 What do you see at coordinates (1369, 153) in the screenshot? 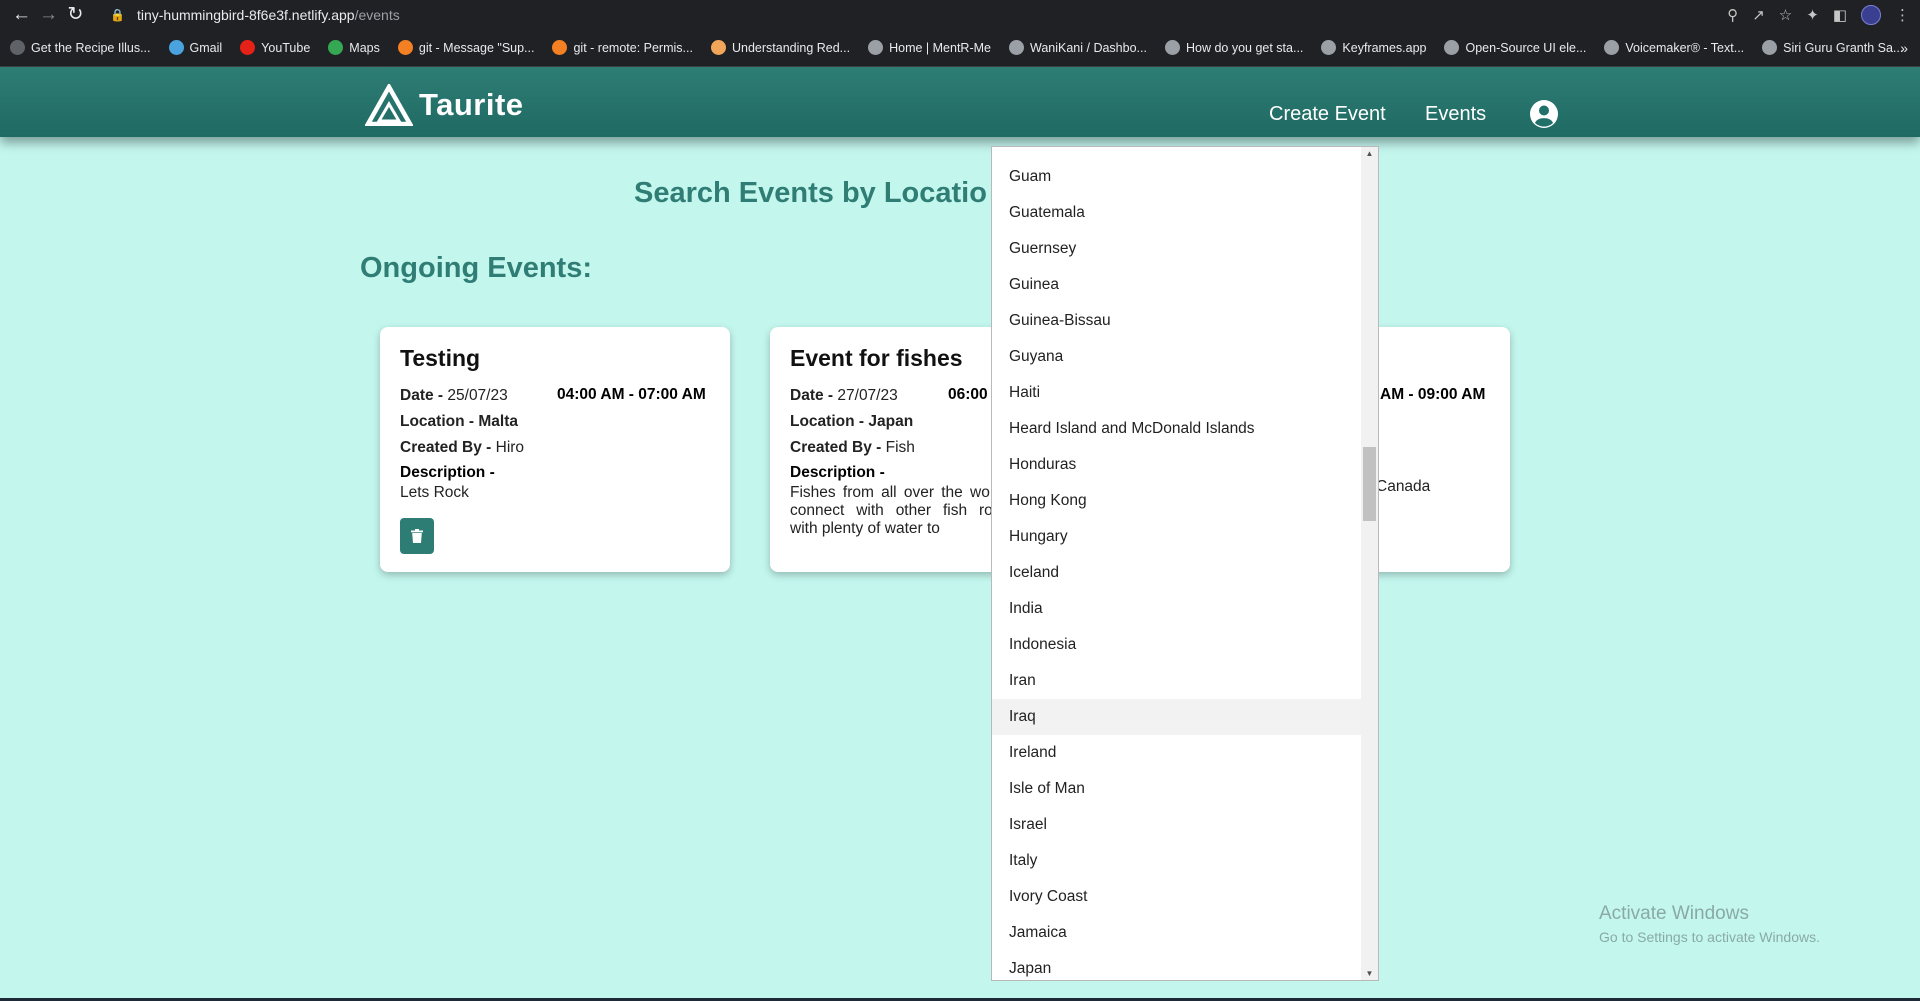
I see `scroll-up-icon: ▲` at bounding box center [1369, 153].